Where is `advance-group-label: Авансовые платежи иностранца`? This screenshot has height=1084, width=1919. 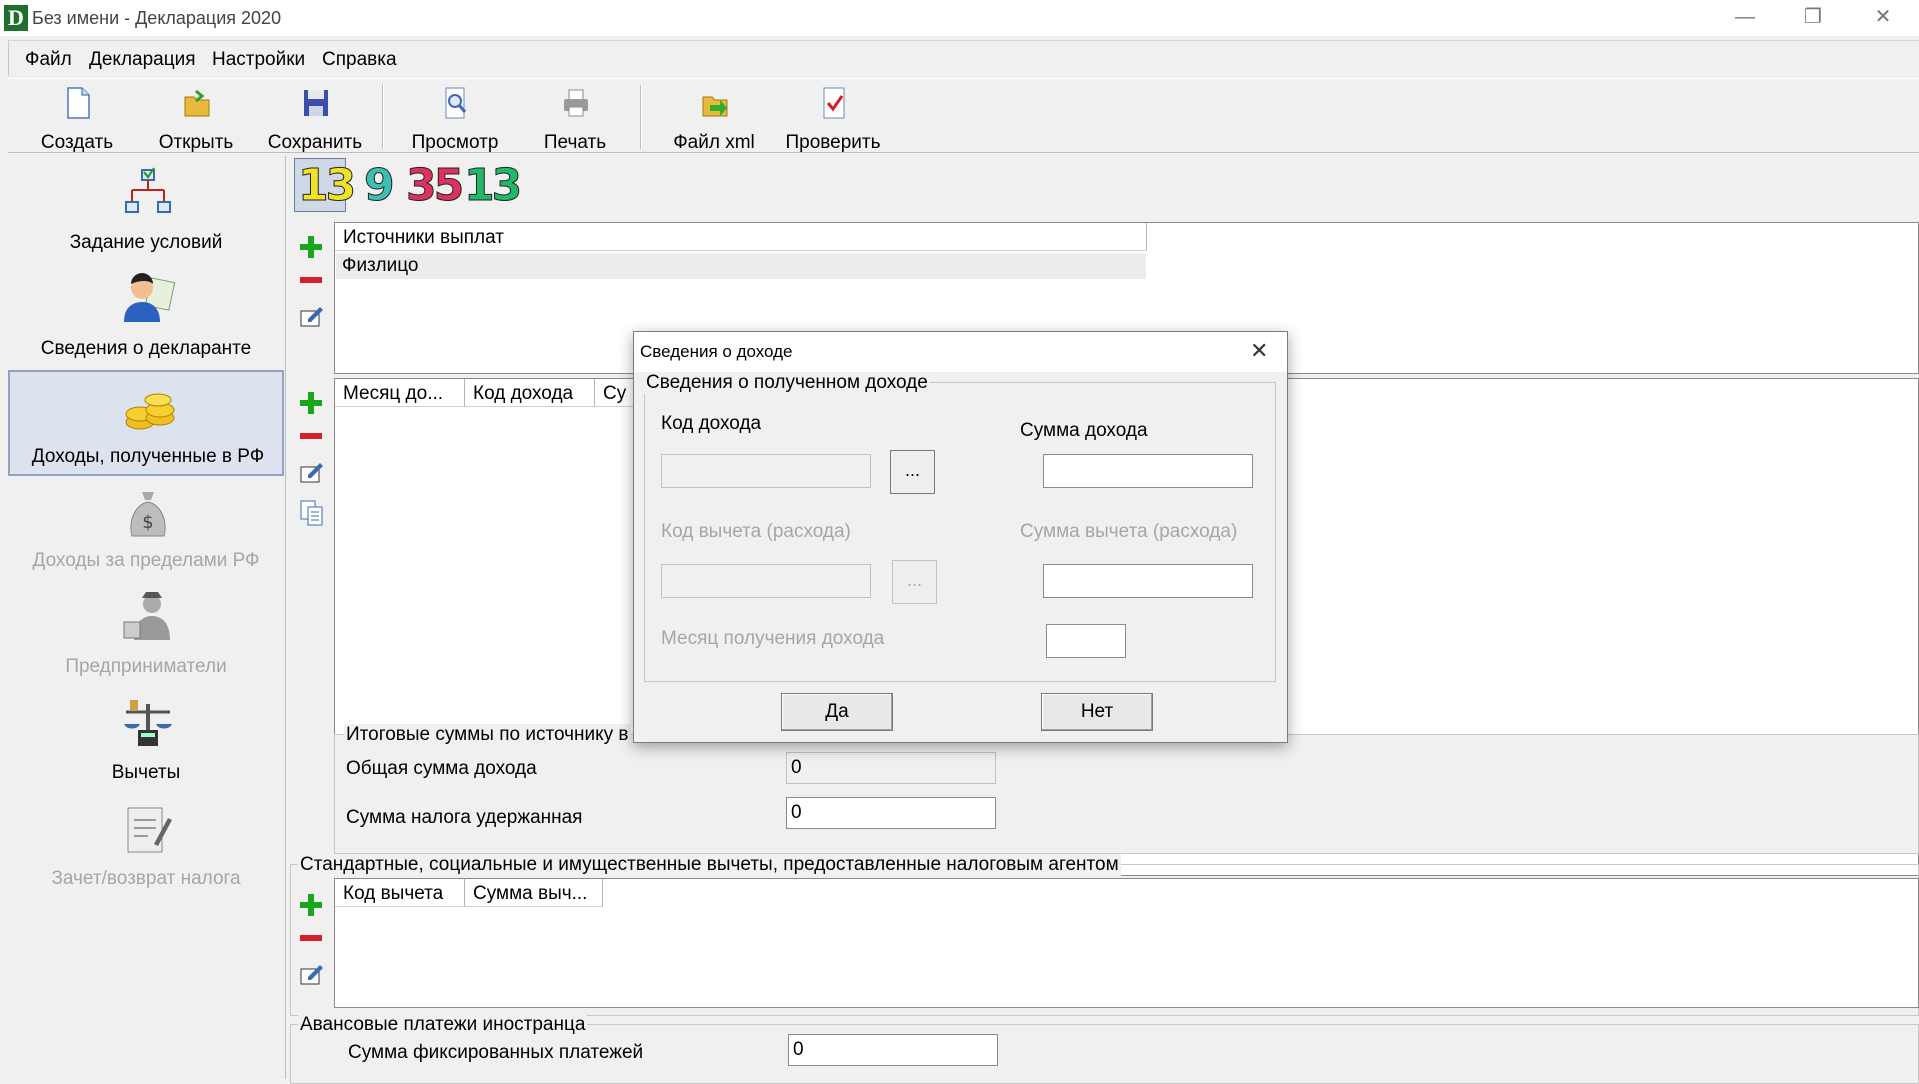 advance-group-label: Авансовые платежи иностранца is located at coordinates (443, 1025).